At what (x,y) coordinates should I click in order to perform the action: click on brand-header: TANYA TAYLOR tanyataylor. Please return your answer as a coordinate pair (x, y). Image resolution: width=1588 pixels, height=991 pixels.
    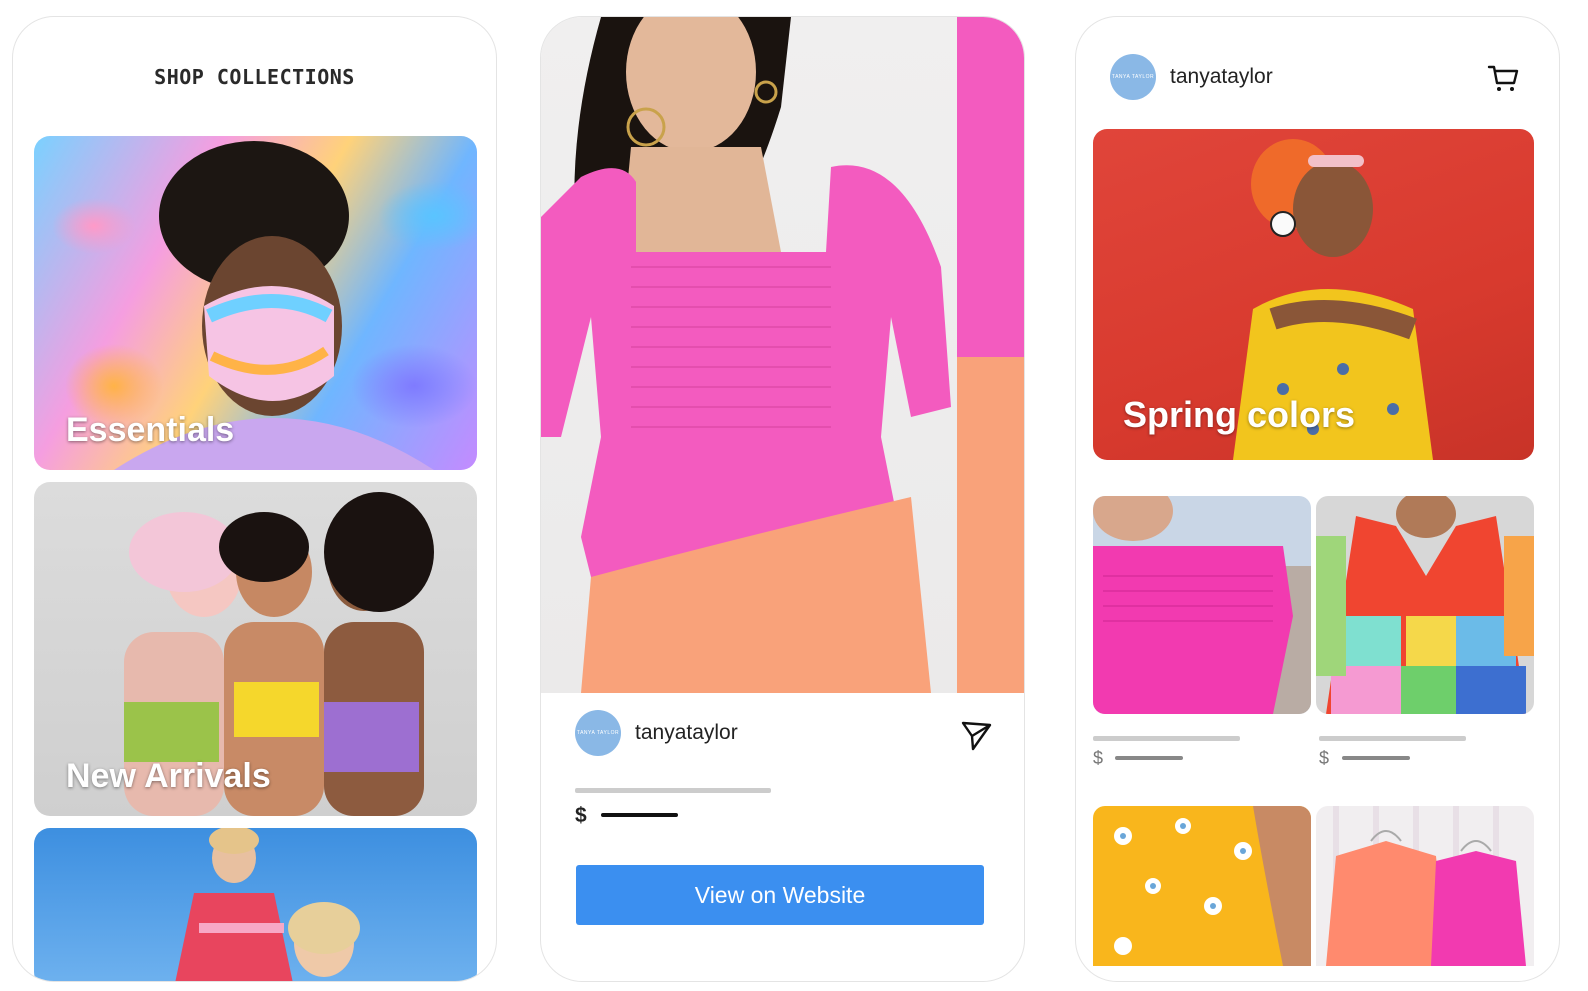
    Looking at the image, I should click on (1320, 77).